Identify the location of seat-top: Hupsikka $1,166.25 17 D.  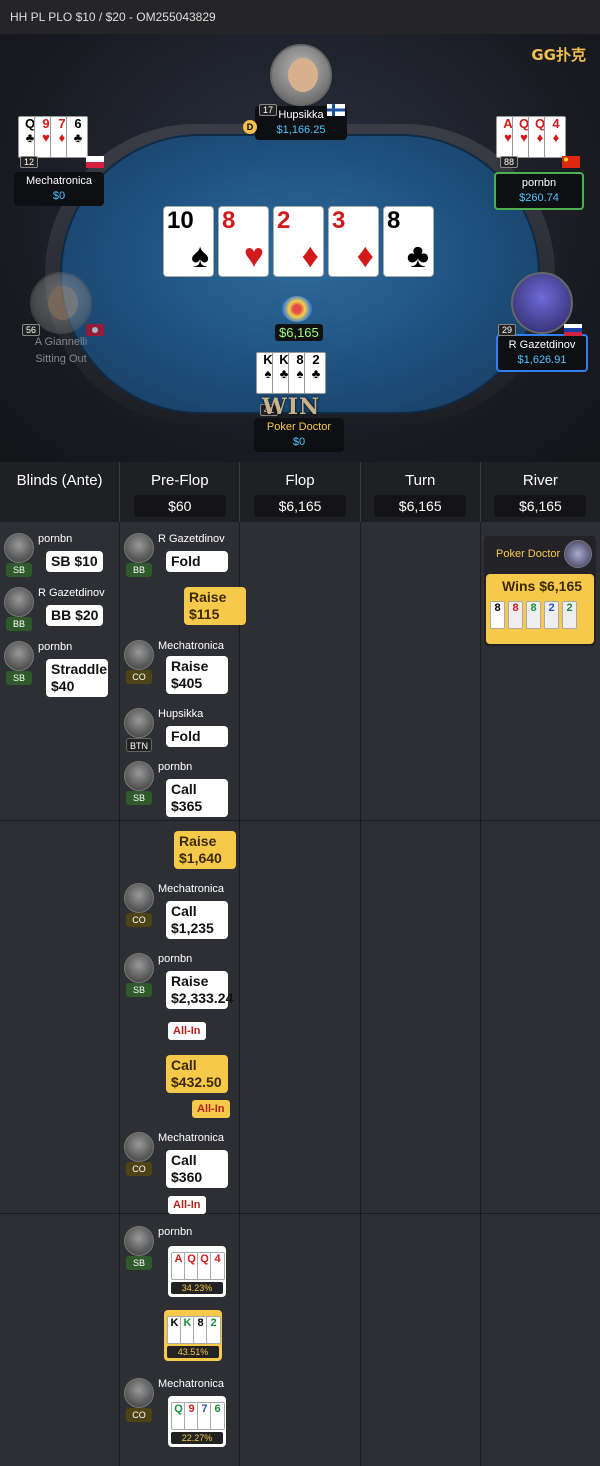
(295, 92).